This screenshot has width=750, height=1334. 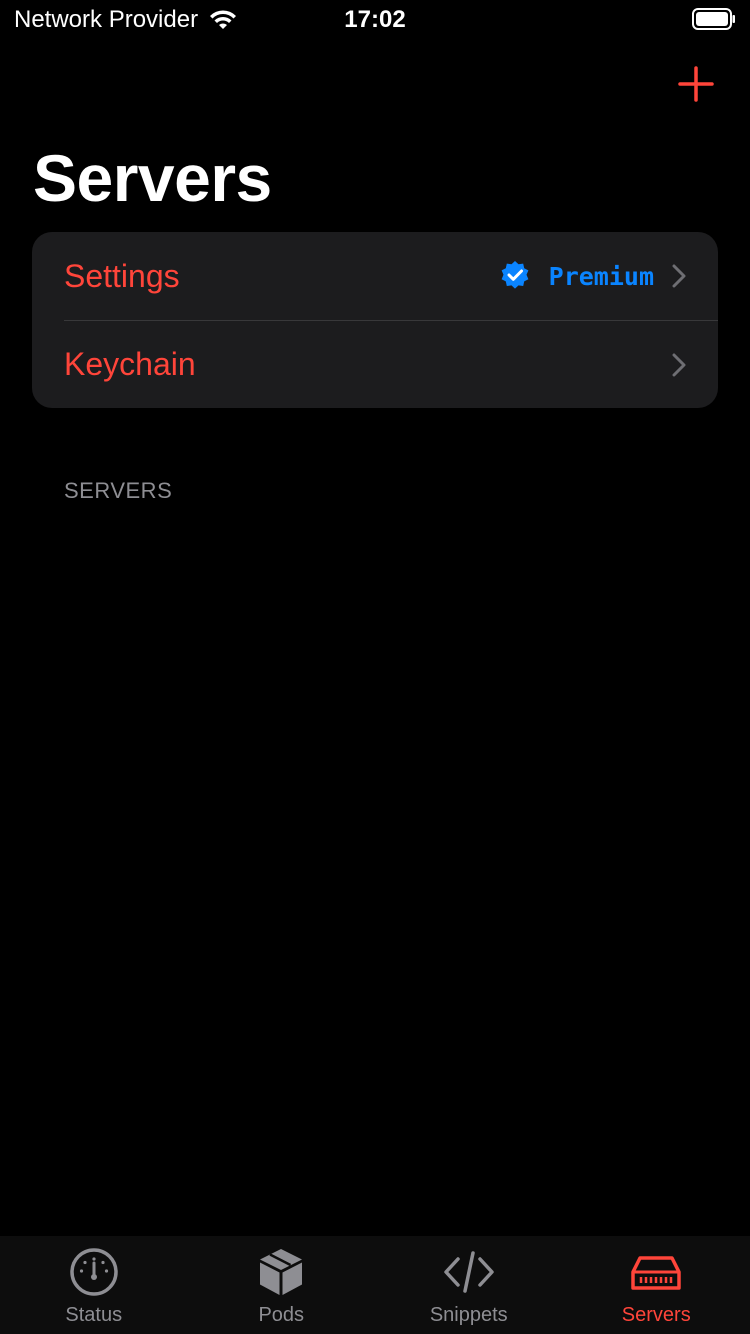 I want to click on keychain-accessory, so click(x=679, y=365).